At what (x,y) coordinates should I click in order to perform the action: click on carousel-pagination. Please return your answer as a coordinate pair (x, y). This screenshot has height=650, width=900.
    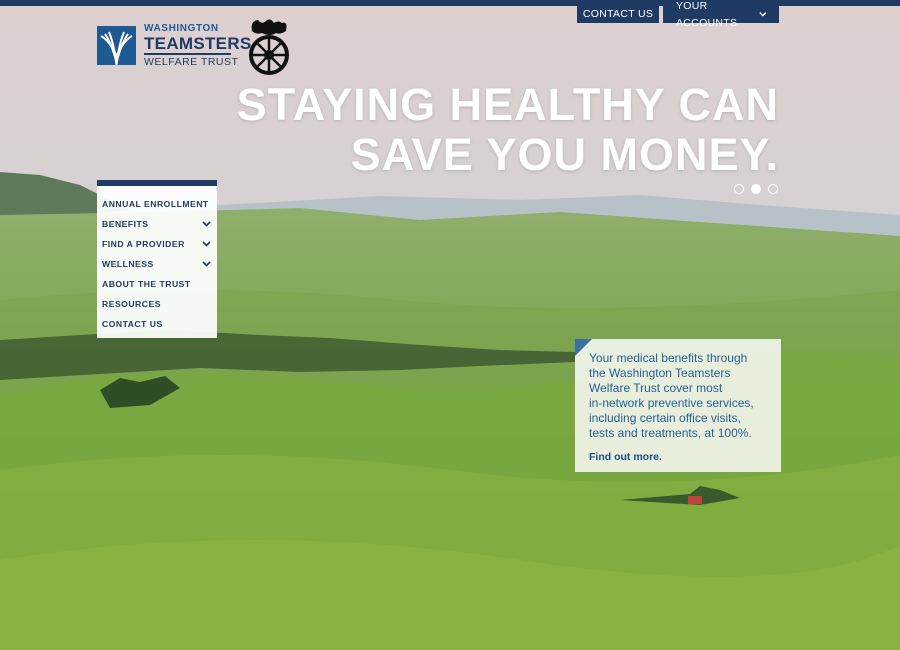
    Looking at the image, I should click on (756, 189).